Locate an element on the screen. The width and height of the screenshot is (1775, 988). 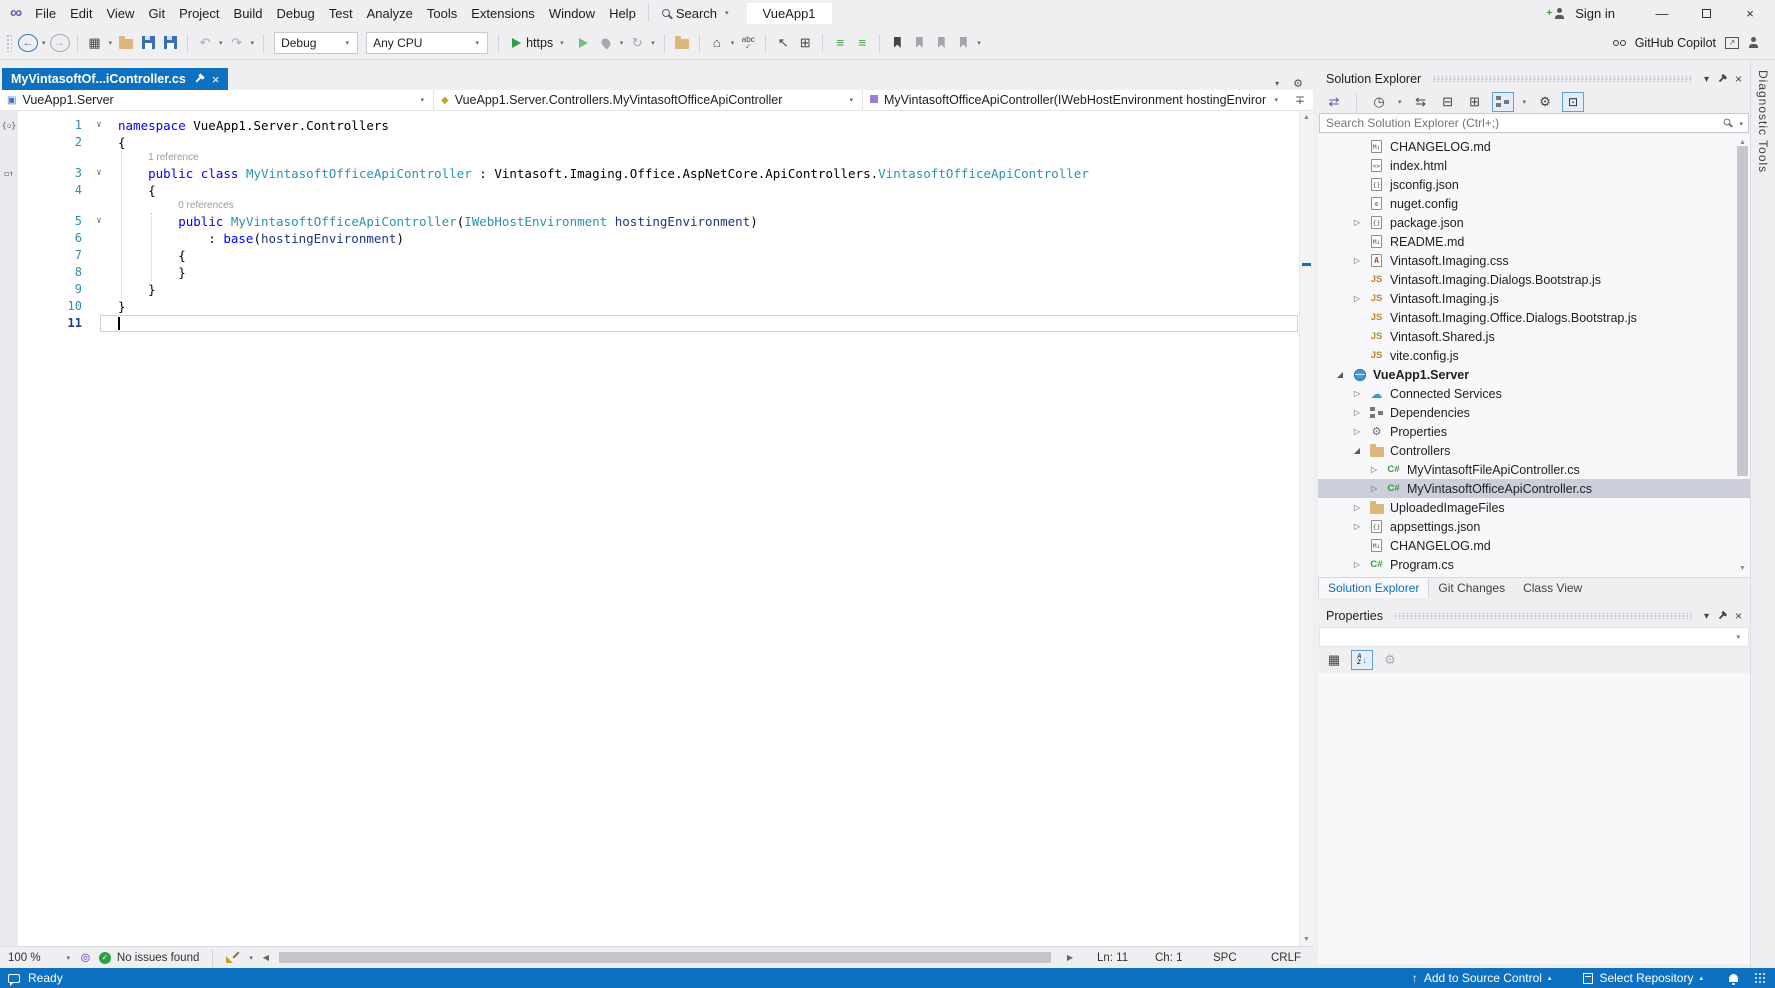
se-pending-filter-icon: ◷ is located at coordinates (1379, 102).